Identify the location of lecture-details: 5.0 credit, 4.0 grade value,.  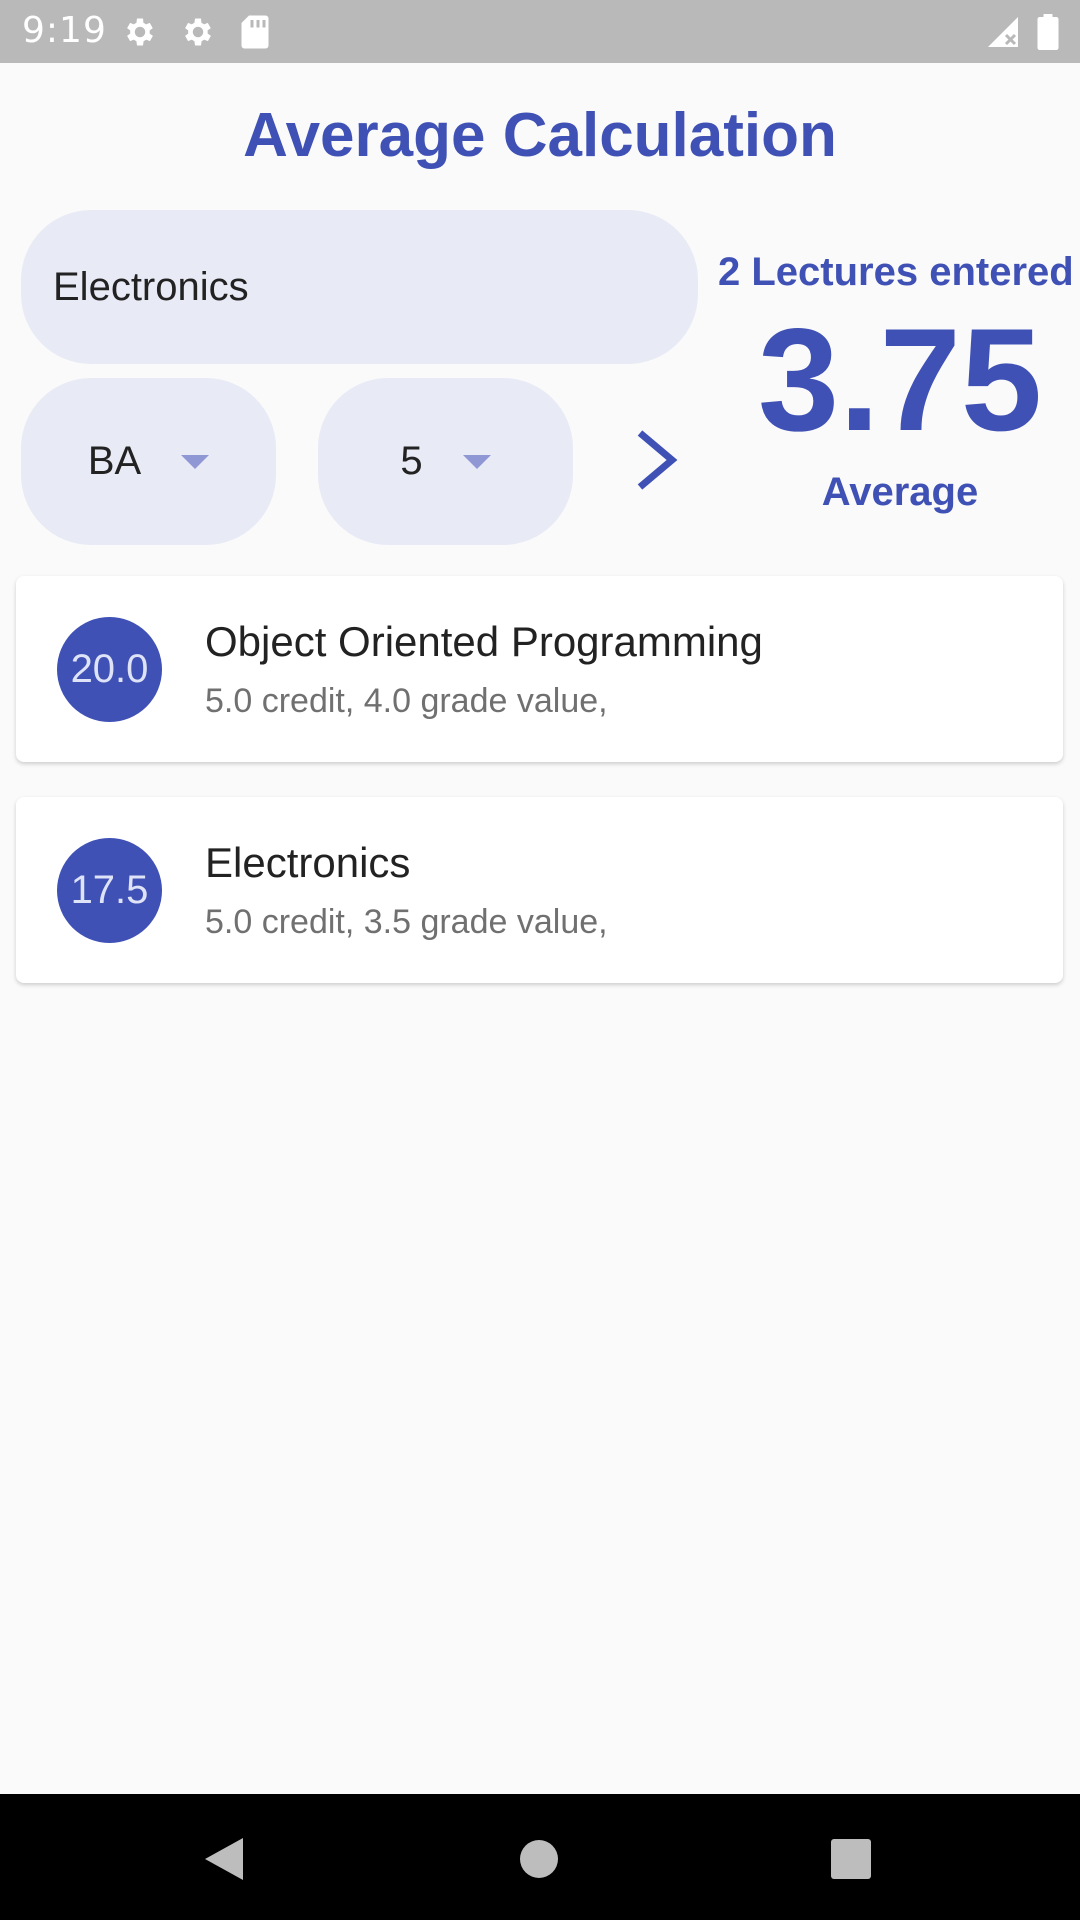
(406, 701).